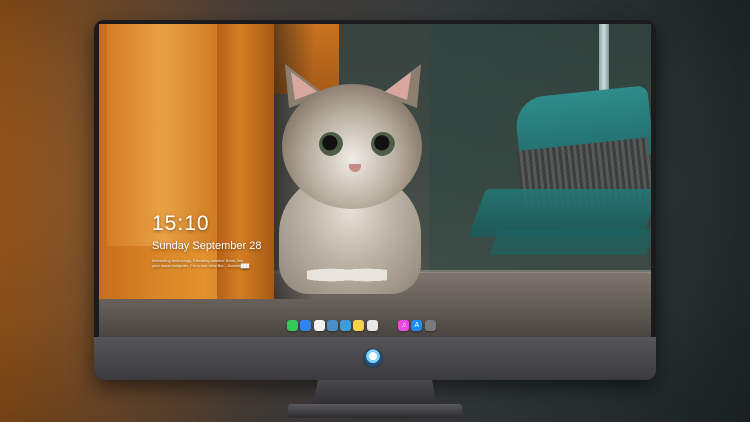  I want to click on finder-icon, so click(306, 325).